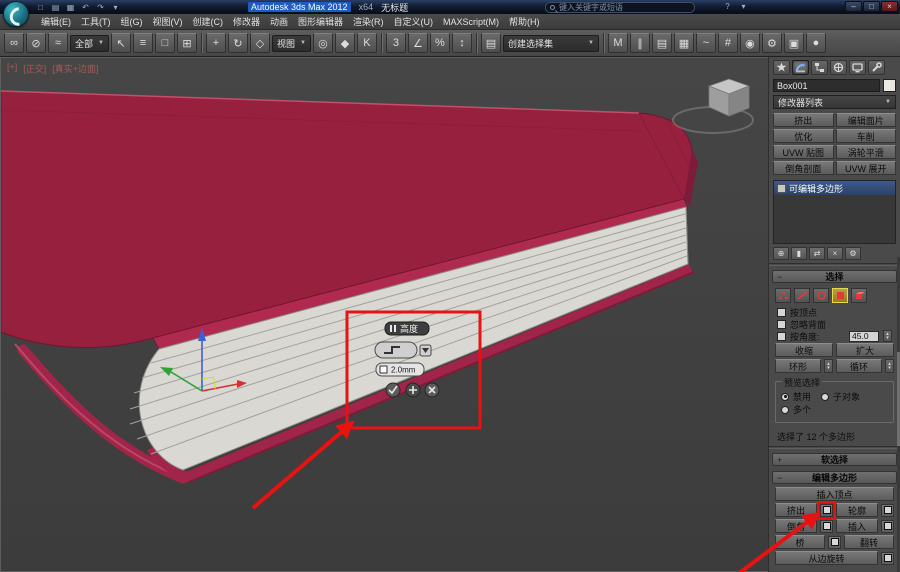  What do you see at coordinates (859, 295) in the screenshot?
I see `element-subobject-button` at bounding box center [859, 295].